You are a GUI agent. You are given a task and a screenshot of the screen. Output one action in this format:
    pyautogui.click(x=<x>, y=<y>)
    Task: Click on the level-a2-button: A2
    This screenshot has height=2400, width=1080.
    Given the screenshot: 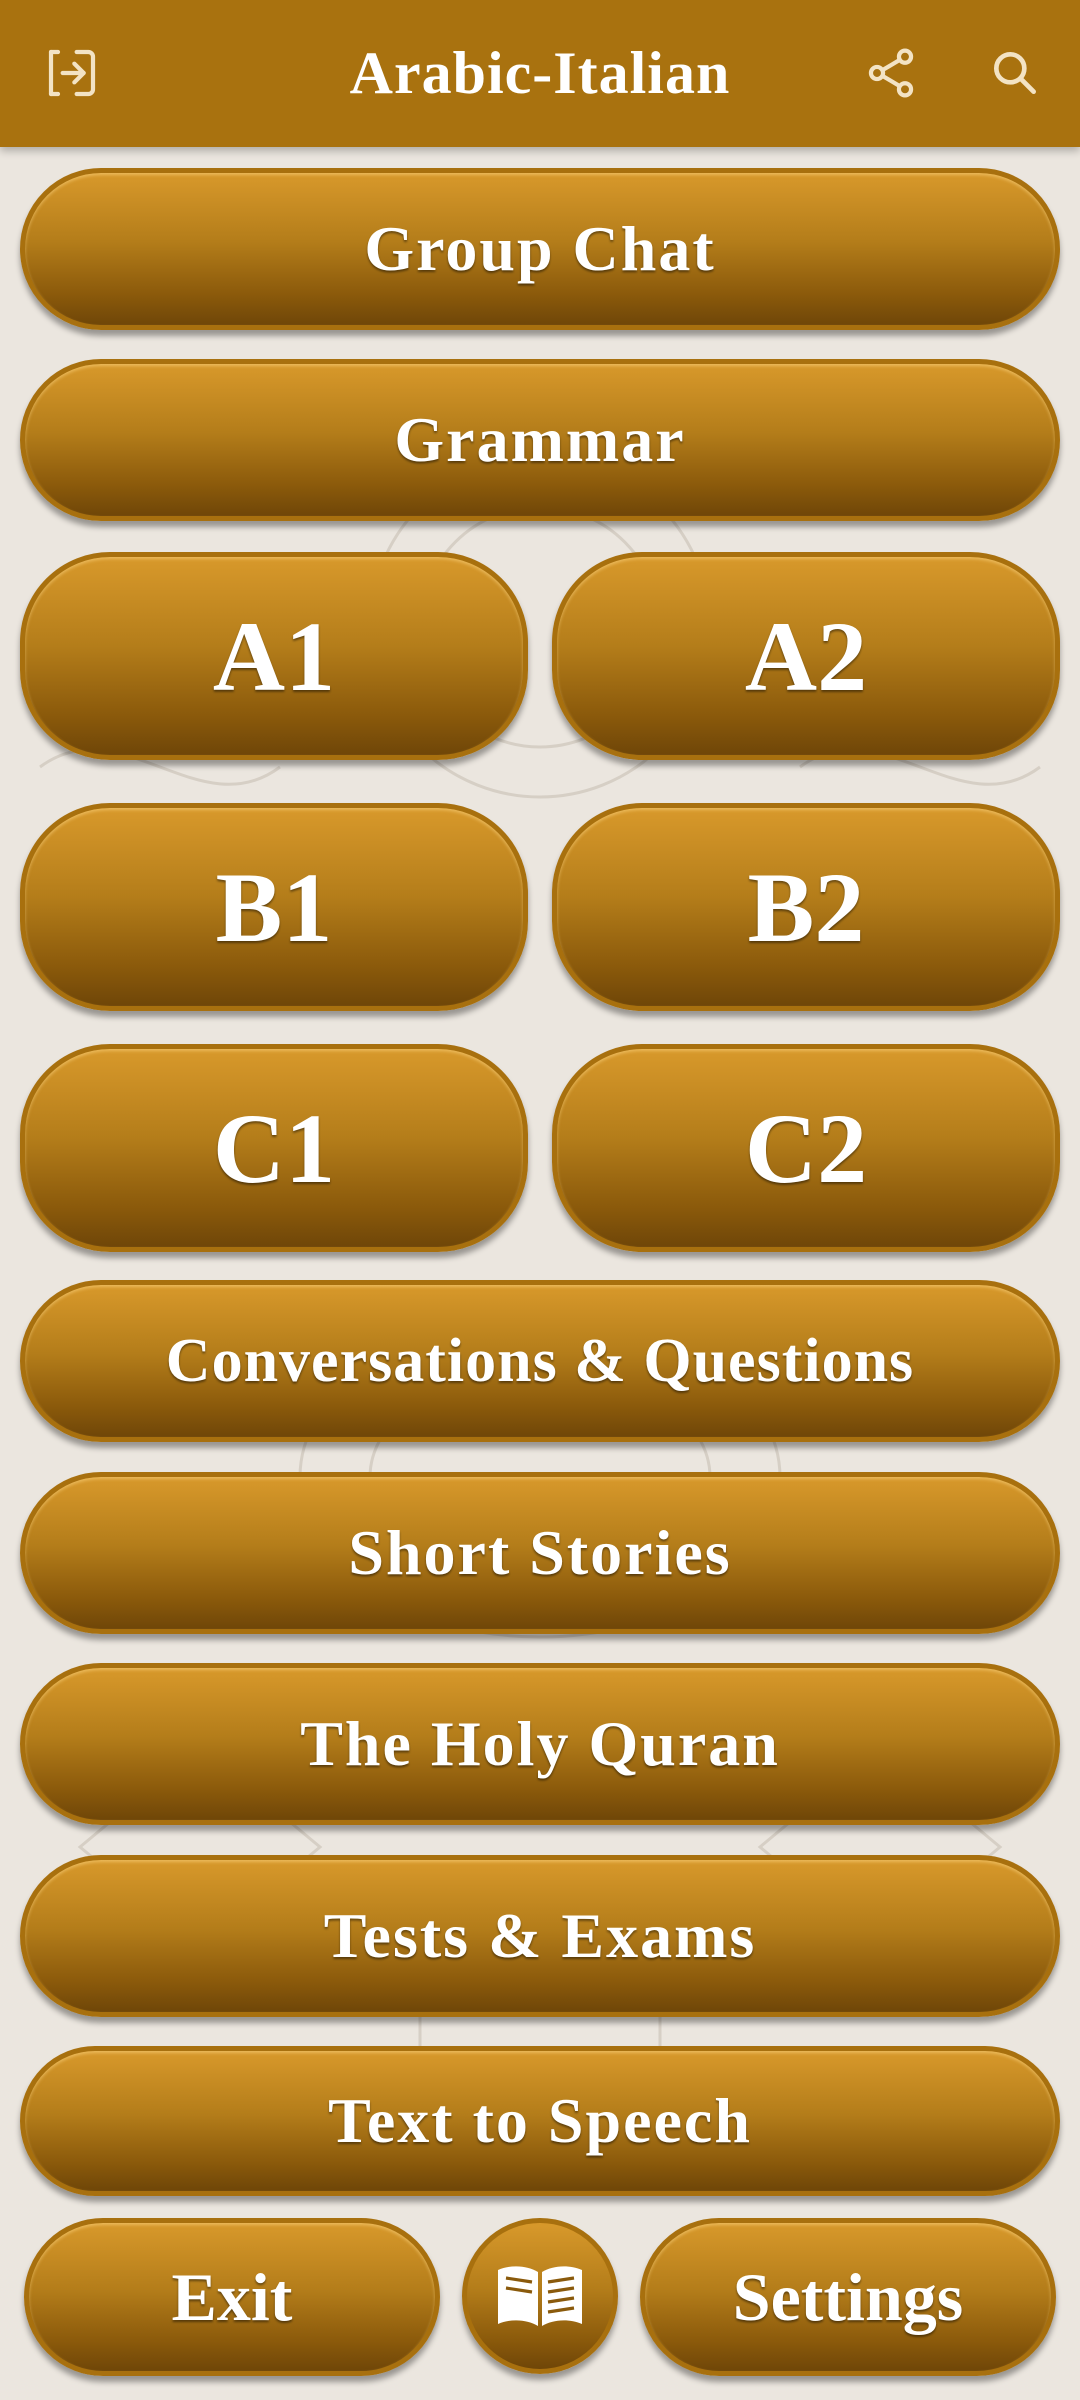 What is the action you would take?
    pyautogui.click(x=806, y=656)
    